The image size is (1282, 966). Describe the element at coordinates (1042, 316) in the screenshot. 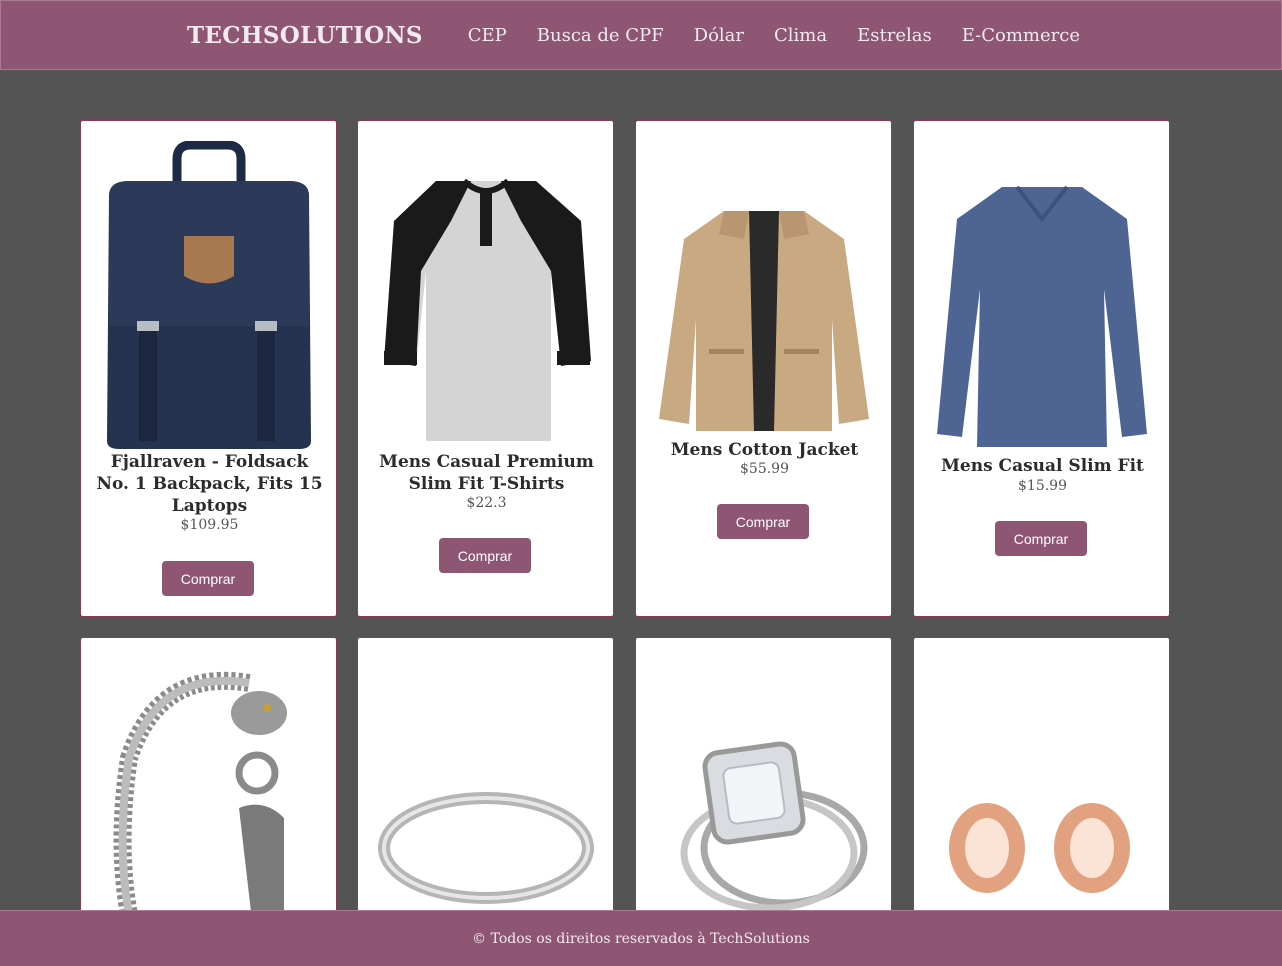

I see `long-sleeve-shirt-image` at that location.